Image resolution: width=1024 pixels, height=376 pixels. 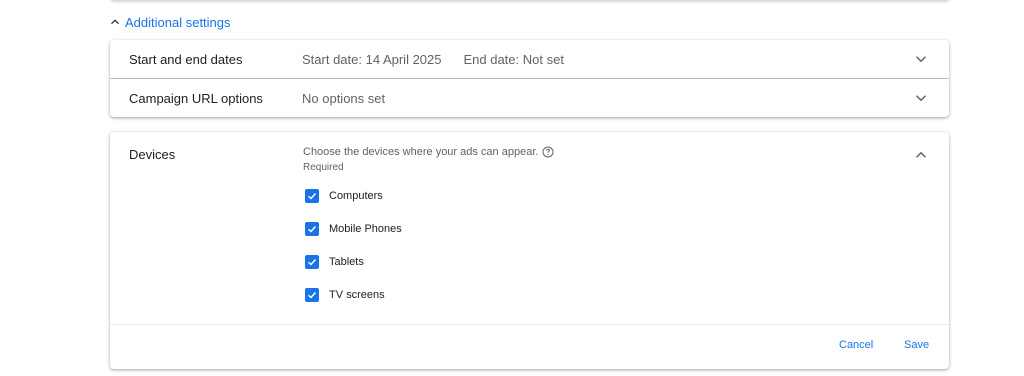 I want to click on url-options-title: Campaign URL options, so click(x=196, y=98).